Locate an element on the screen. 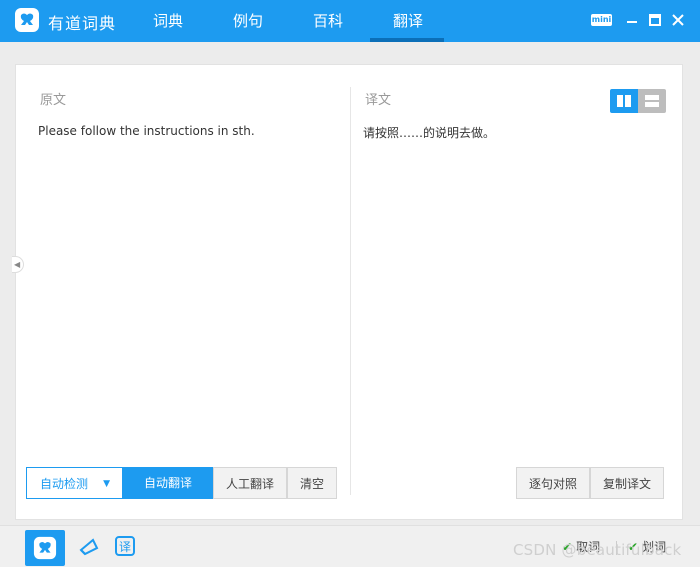  watermark: CSDN @beautifulback is located at coordinates (597, 550).